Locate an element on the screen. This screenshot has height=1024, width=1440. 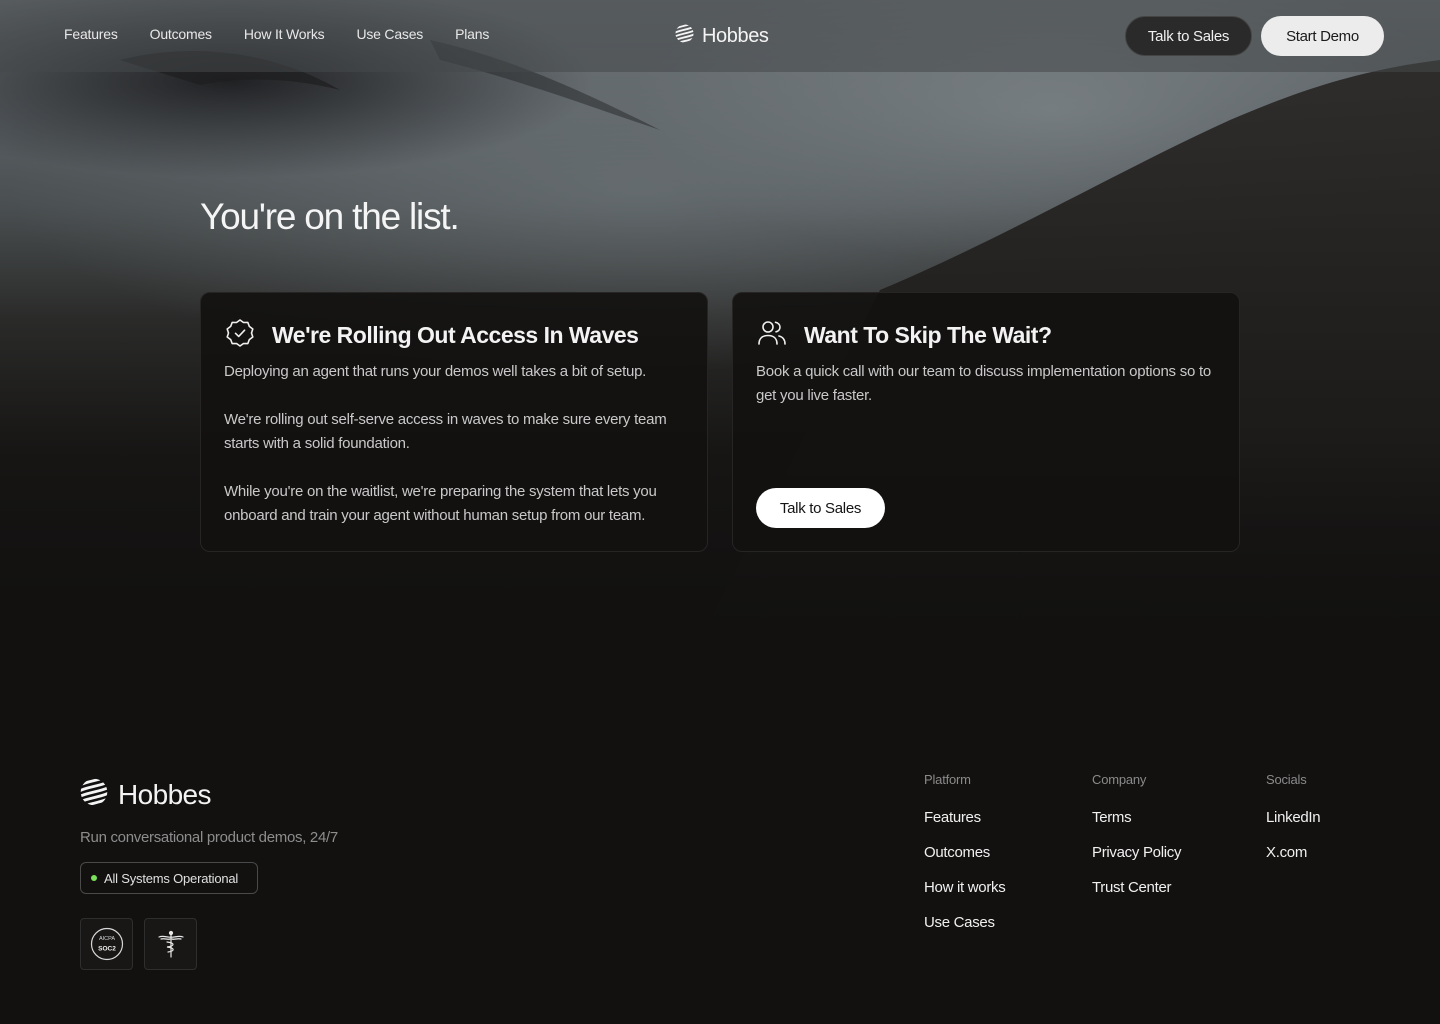
footer-brand: Hobbes is located at coordinates (146, 794).